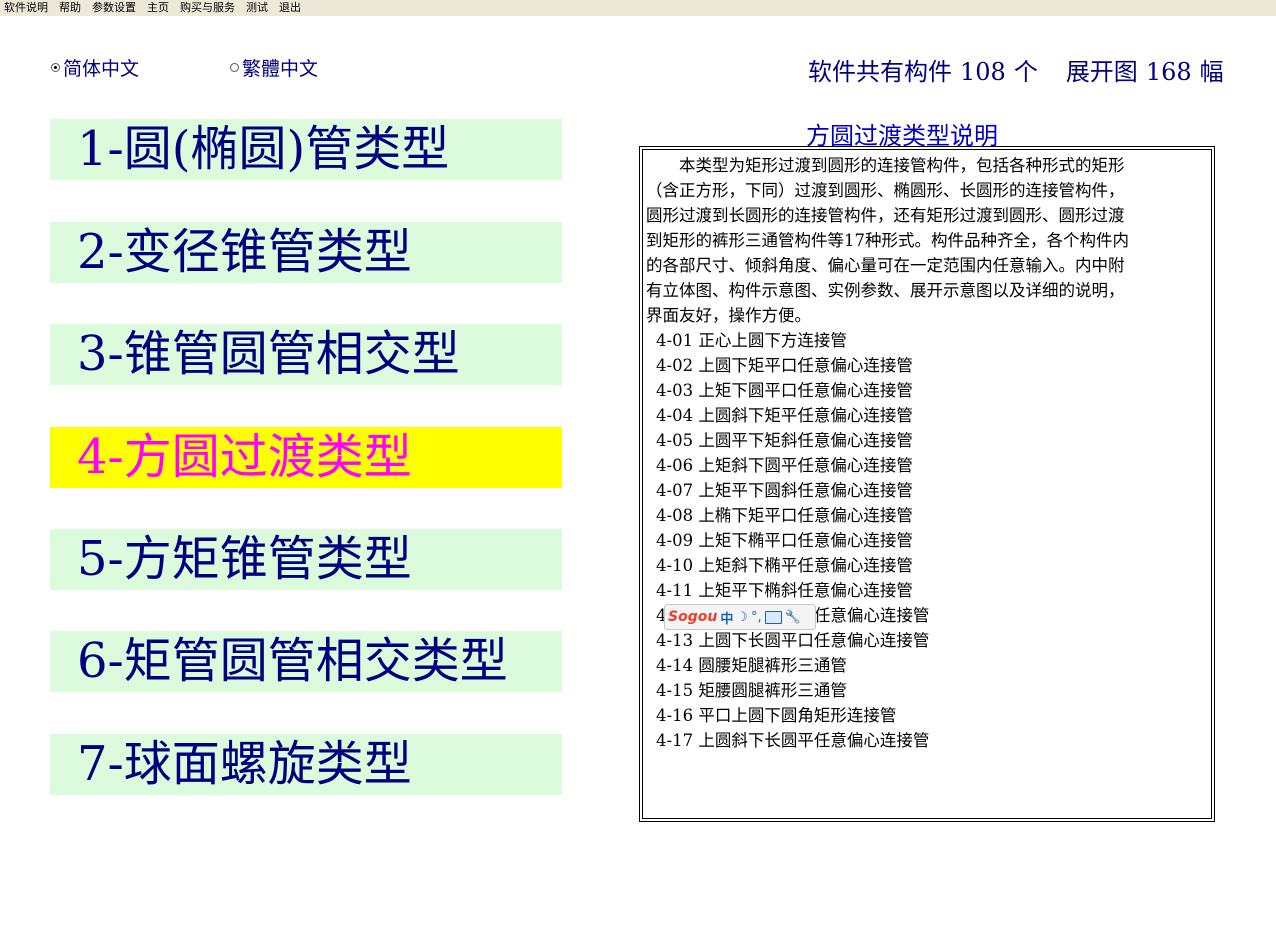  Describe the element at coordinates (885, 190) in the screenshot. I see `description-intro-line: （含正方形，下同）过渡到圆形、椭圆形、长圆形的连接管构件，` at that location.